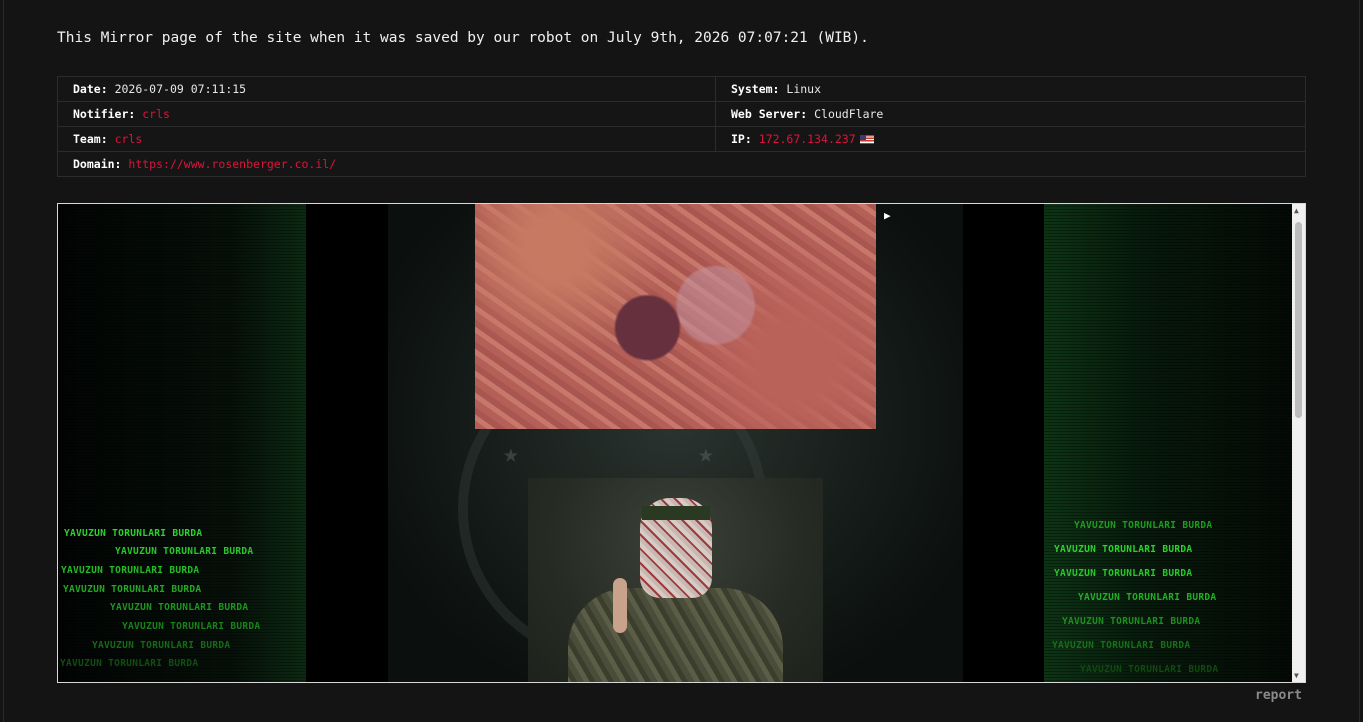 The image size is (1363, 722). I want to click on system-value: Linux, so click(804, 89).